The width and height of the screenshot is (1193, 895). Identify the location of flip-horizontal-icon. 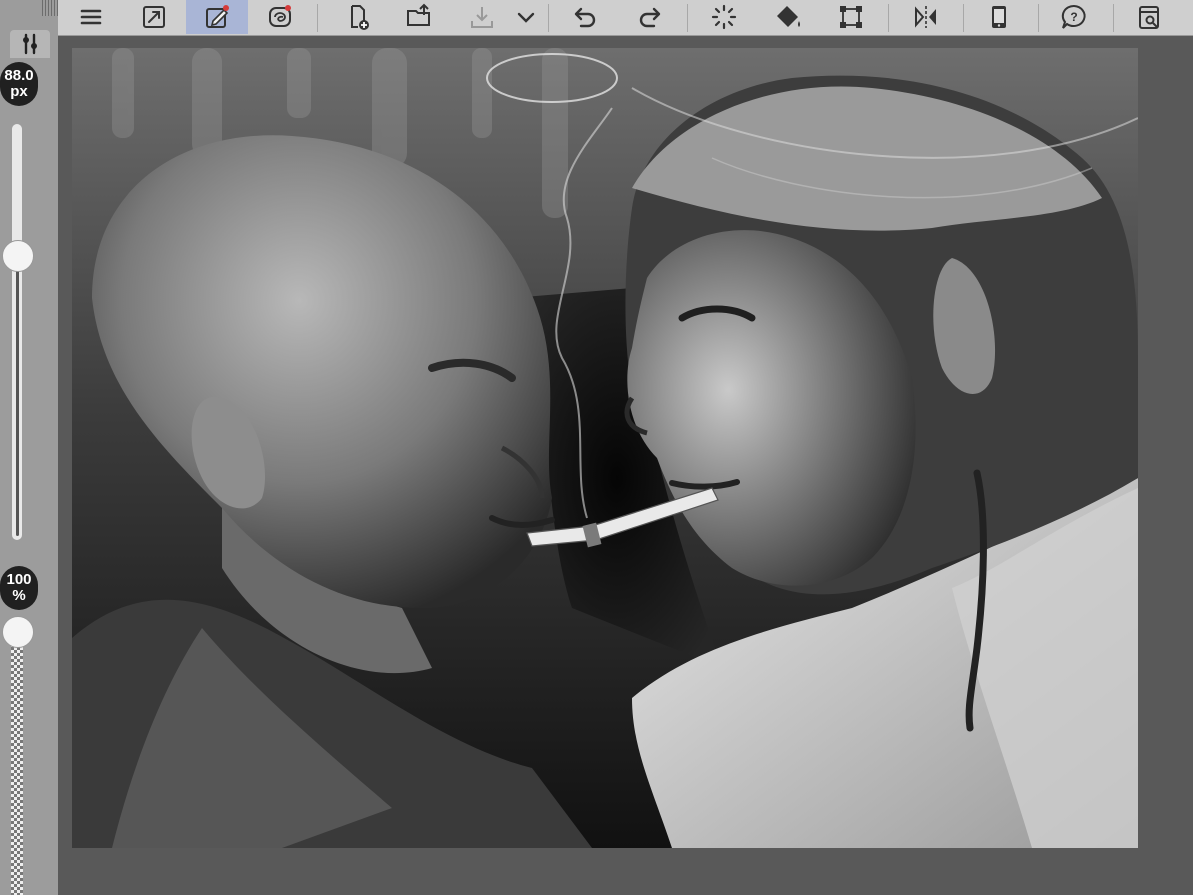
(925, 17).